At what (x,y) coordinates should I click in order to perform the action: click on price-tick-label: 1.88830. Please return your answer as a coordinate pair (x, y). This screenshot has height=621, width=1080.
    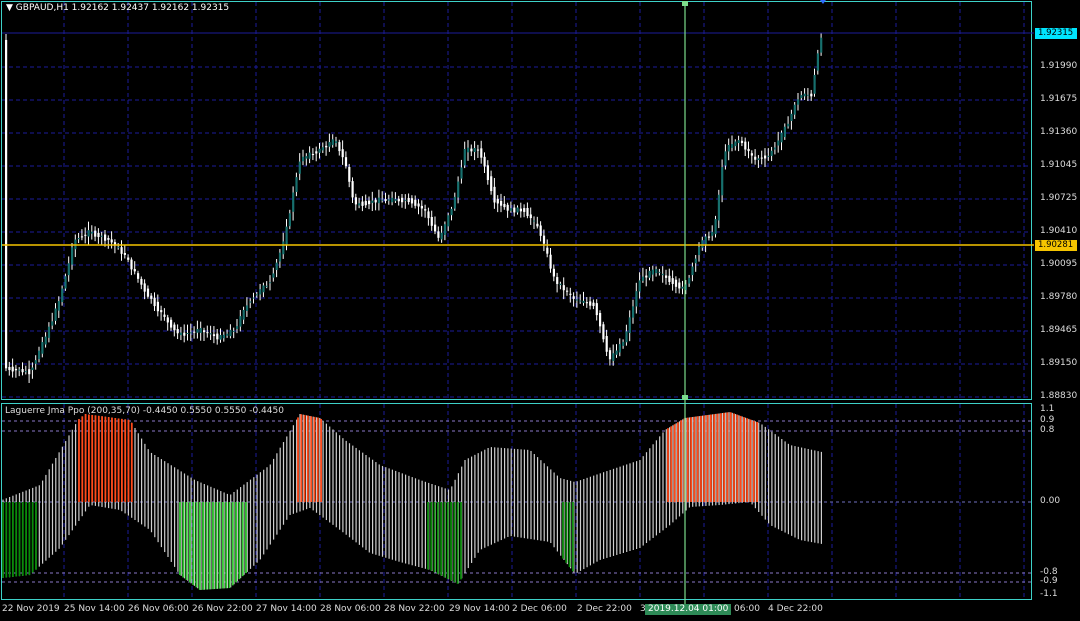
    Looking at the image, I should click on (1059, 396).